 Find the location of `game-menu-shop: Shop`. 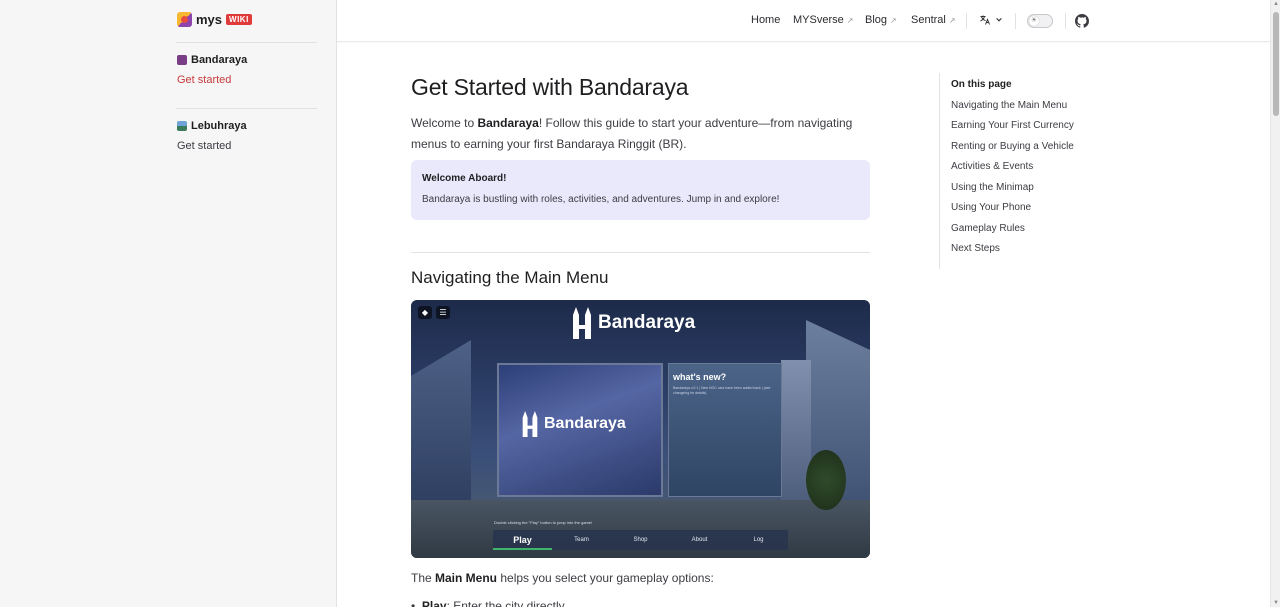

game-menu-shop: Shop is located at coordinates (640, 540).